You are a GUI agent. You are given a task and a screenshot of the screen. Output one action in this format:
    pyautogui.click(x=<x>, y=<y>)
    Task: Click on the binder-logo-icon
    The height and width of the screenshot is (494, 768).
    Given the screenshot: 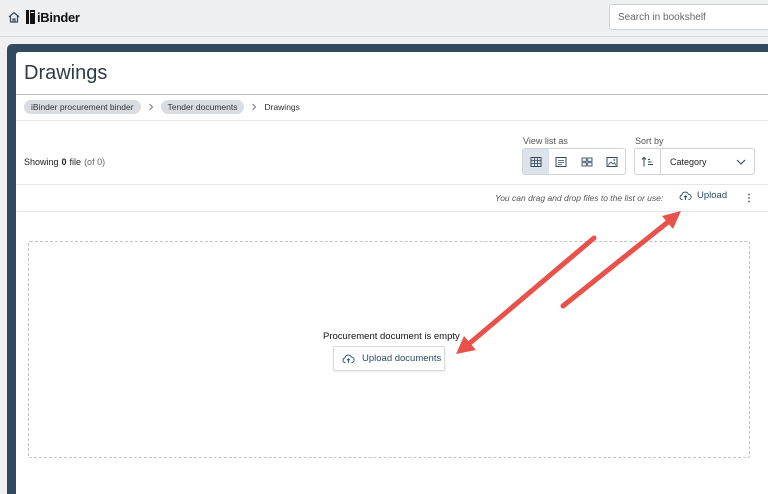 What is the action you would take?
    pyautogui.click(x=30, y=17)
    